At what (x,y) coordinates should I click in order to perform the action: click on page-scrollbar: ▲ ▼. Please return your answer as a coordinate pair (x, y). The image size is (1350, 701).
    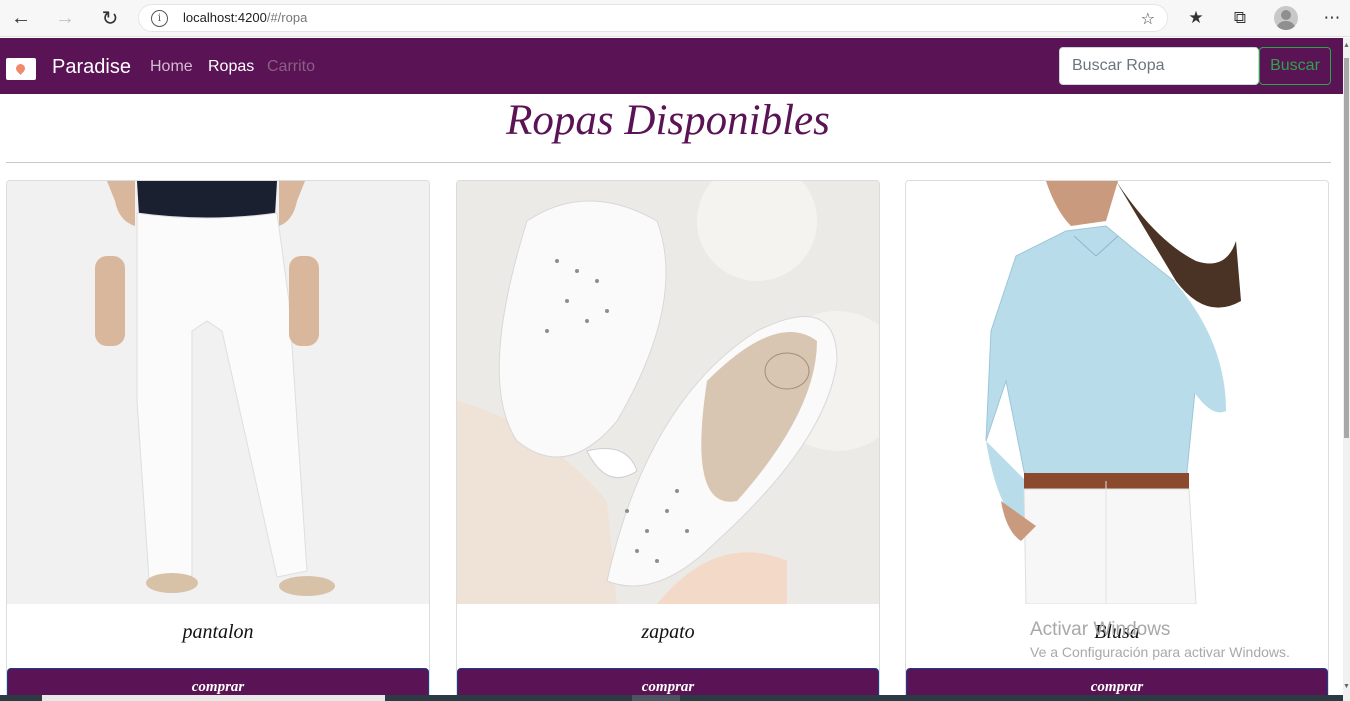
    Looking at the image, I should click on (1346, 369).